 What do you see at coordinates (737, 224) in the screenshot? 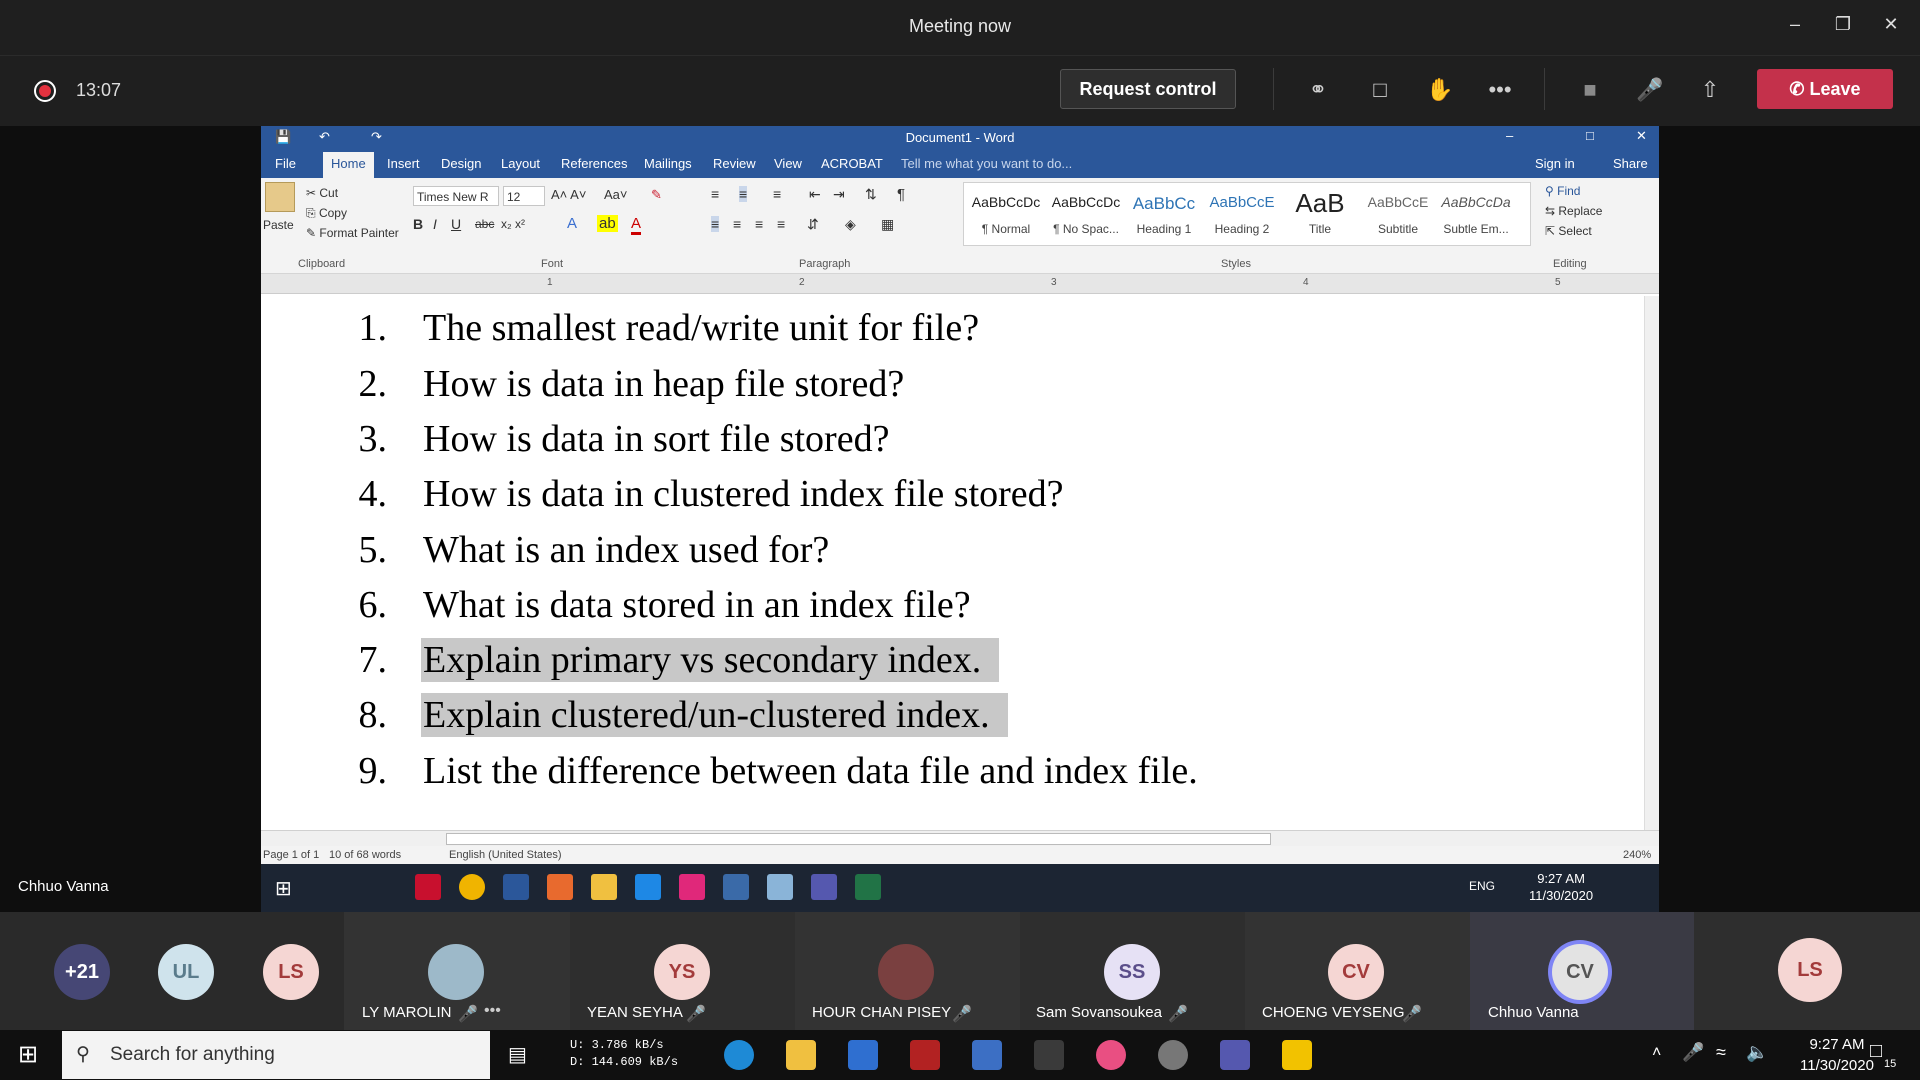
I see `align-center-icon: ≡` at bounding box center [737, 224].